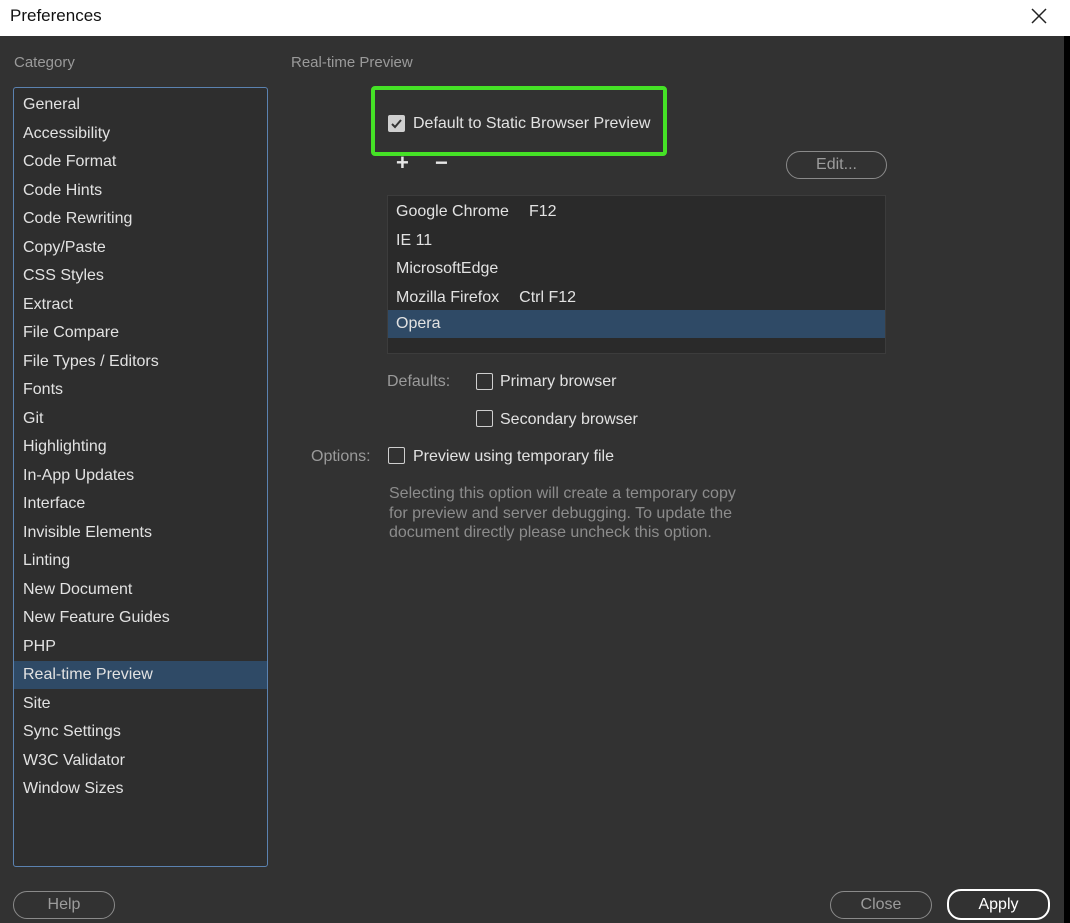 This screenshot has width=1070, height=923. What do you see at coordinates (140, 362) in the screenshot?
I see `category-item-file-types-editors: File Types / Editors` at bounding box center [140, 362].